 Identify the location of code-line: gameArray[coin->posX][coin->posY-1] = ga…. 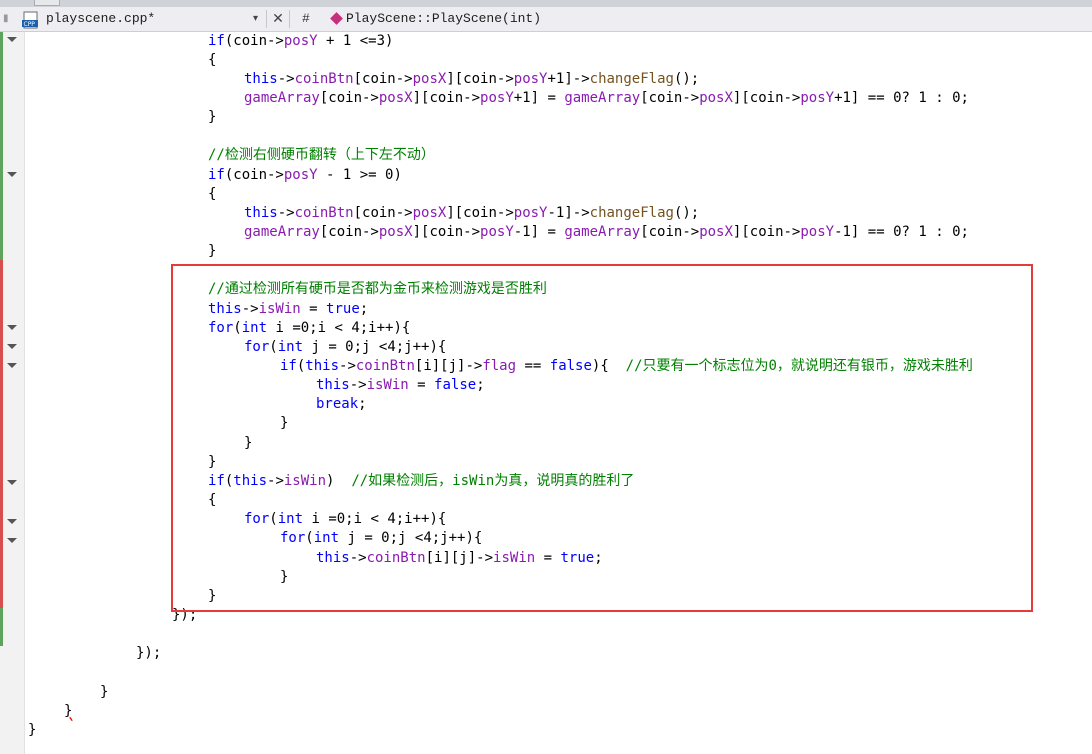
(606, 232).